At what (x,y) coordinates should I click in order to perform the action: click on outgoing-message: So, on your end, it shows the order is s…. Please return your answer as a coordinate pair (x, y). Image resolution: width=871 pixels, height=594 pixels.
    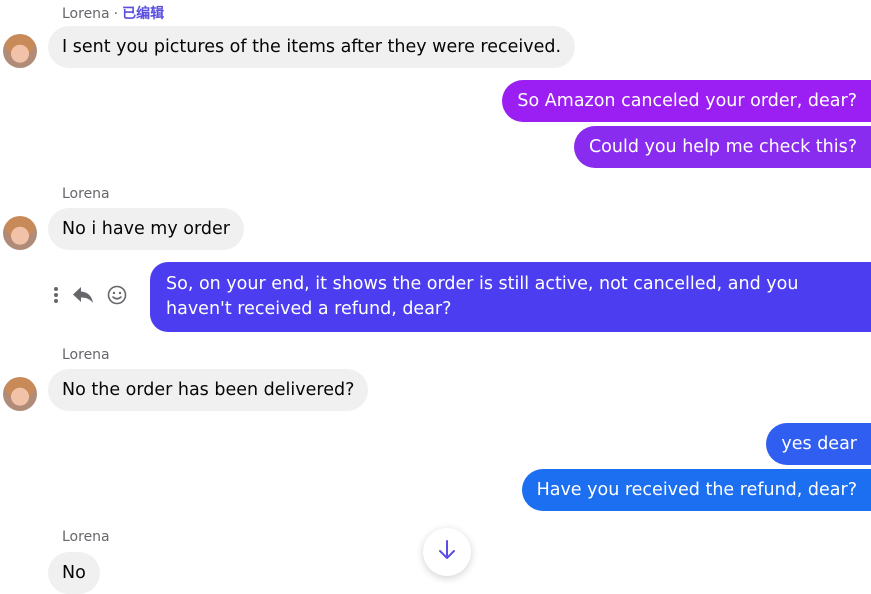
    Looking at the image, I should click on (510, 297).